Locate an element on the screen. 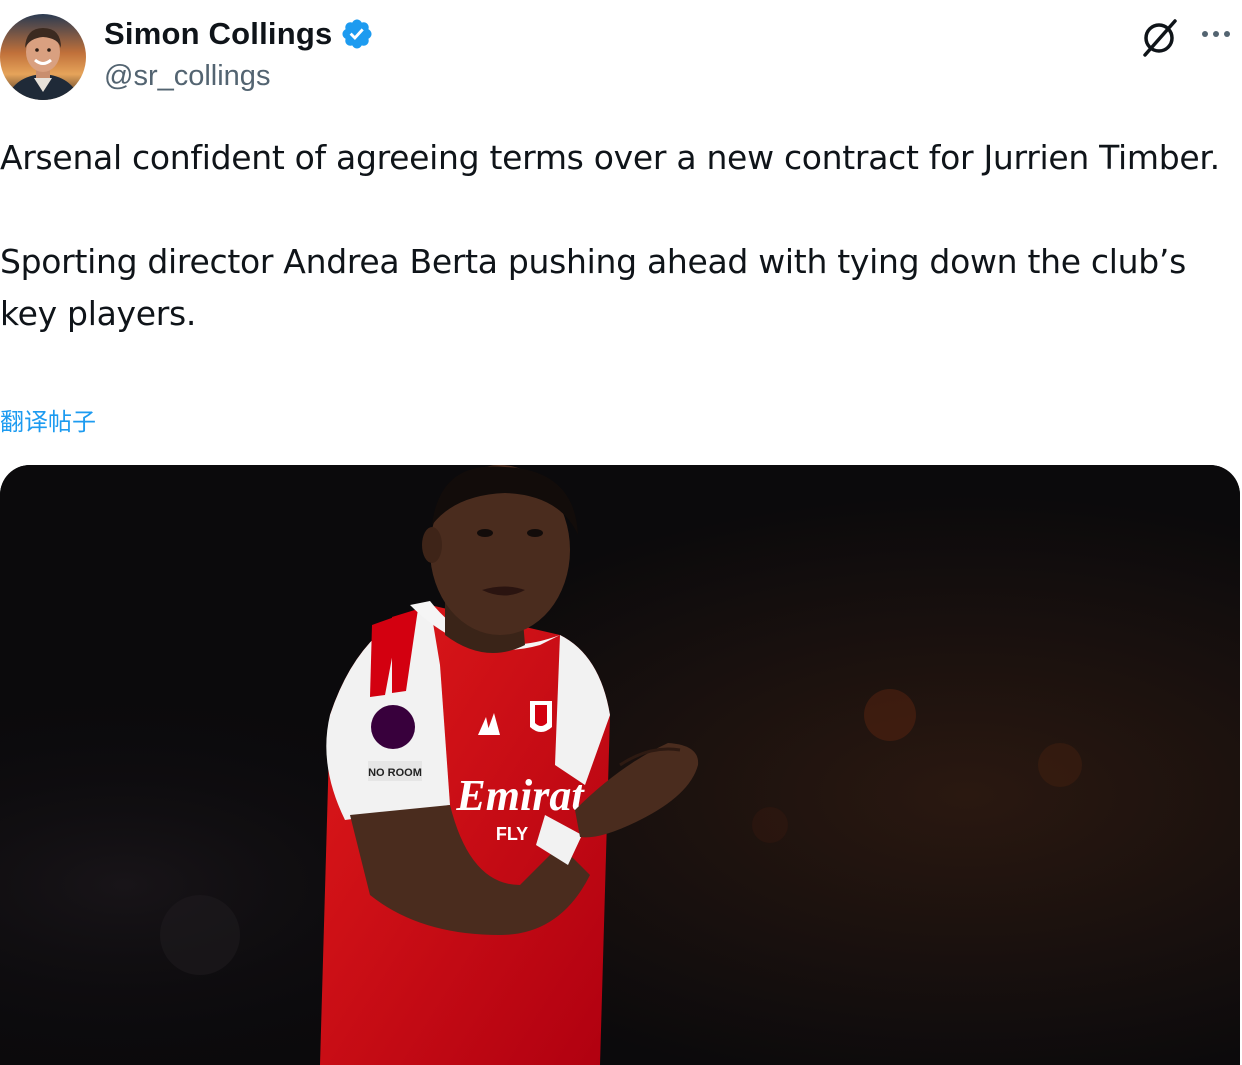  translate-post-link: 翻译帖子 is located at coordinates (48, 419).